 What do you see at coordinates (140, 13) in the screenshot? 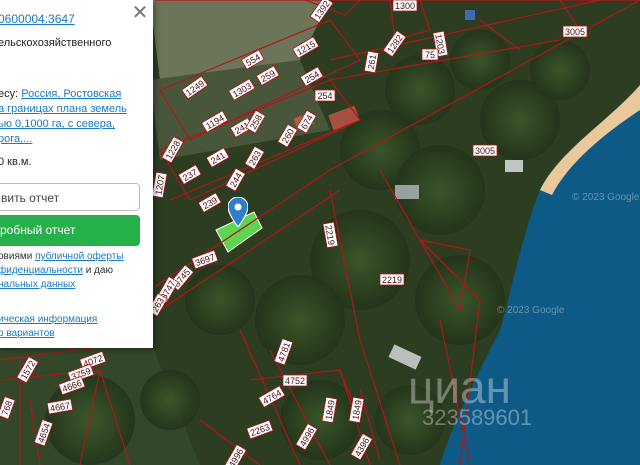
I see `close-icon: ✕` at bounding box center [140, 13].